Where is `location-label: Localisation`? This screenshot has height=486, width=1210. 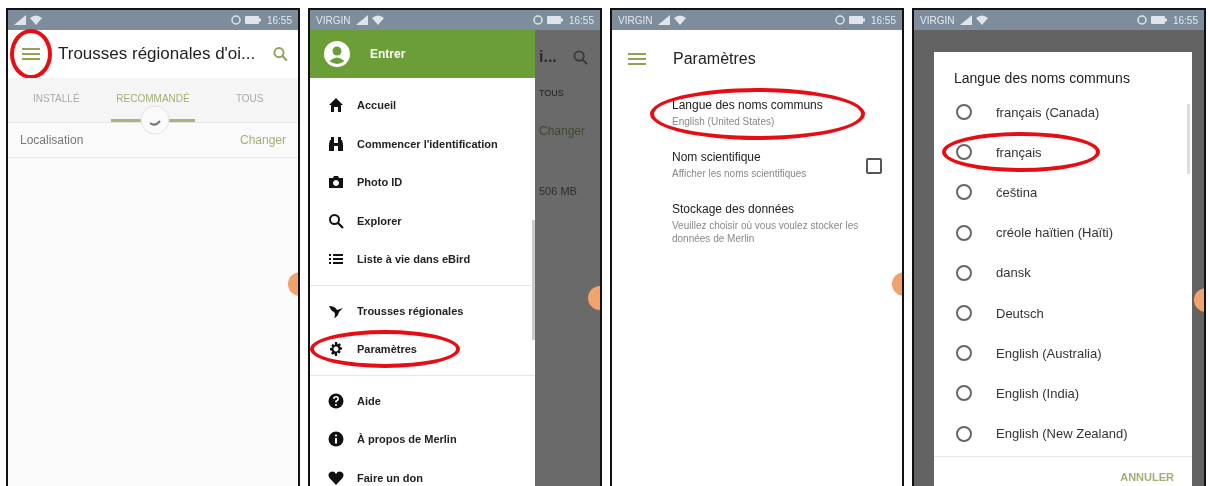
location-label: Localisation is located at coordinates (52, 140).